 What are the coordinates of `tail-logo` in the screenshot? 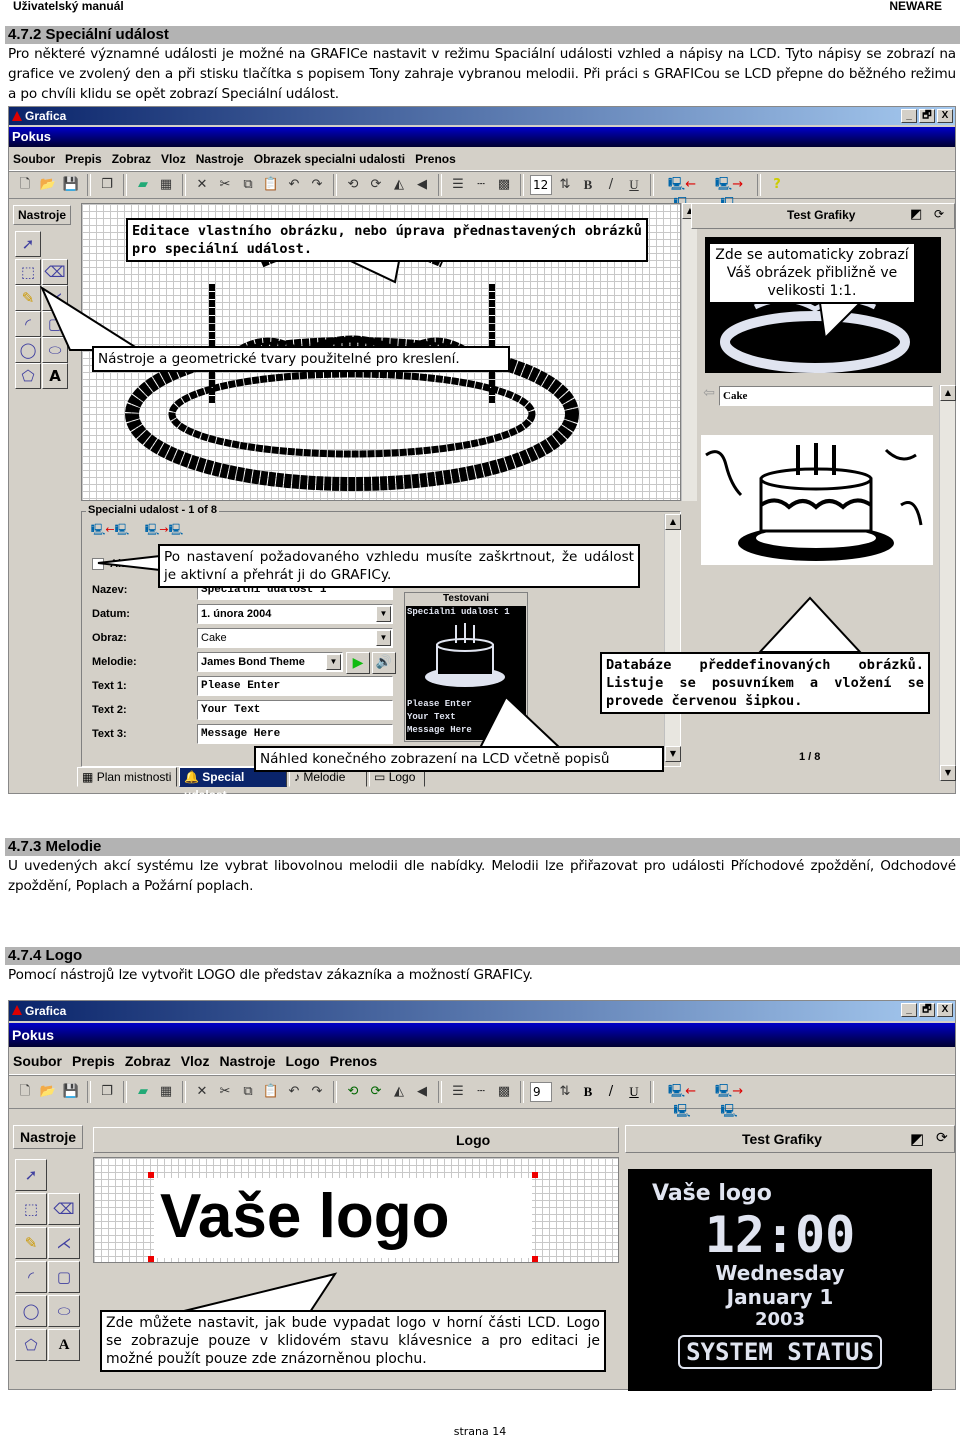 It's located at (258, 1292).